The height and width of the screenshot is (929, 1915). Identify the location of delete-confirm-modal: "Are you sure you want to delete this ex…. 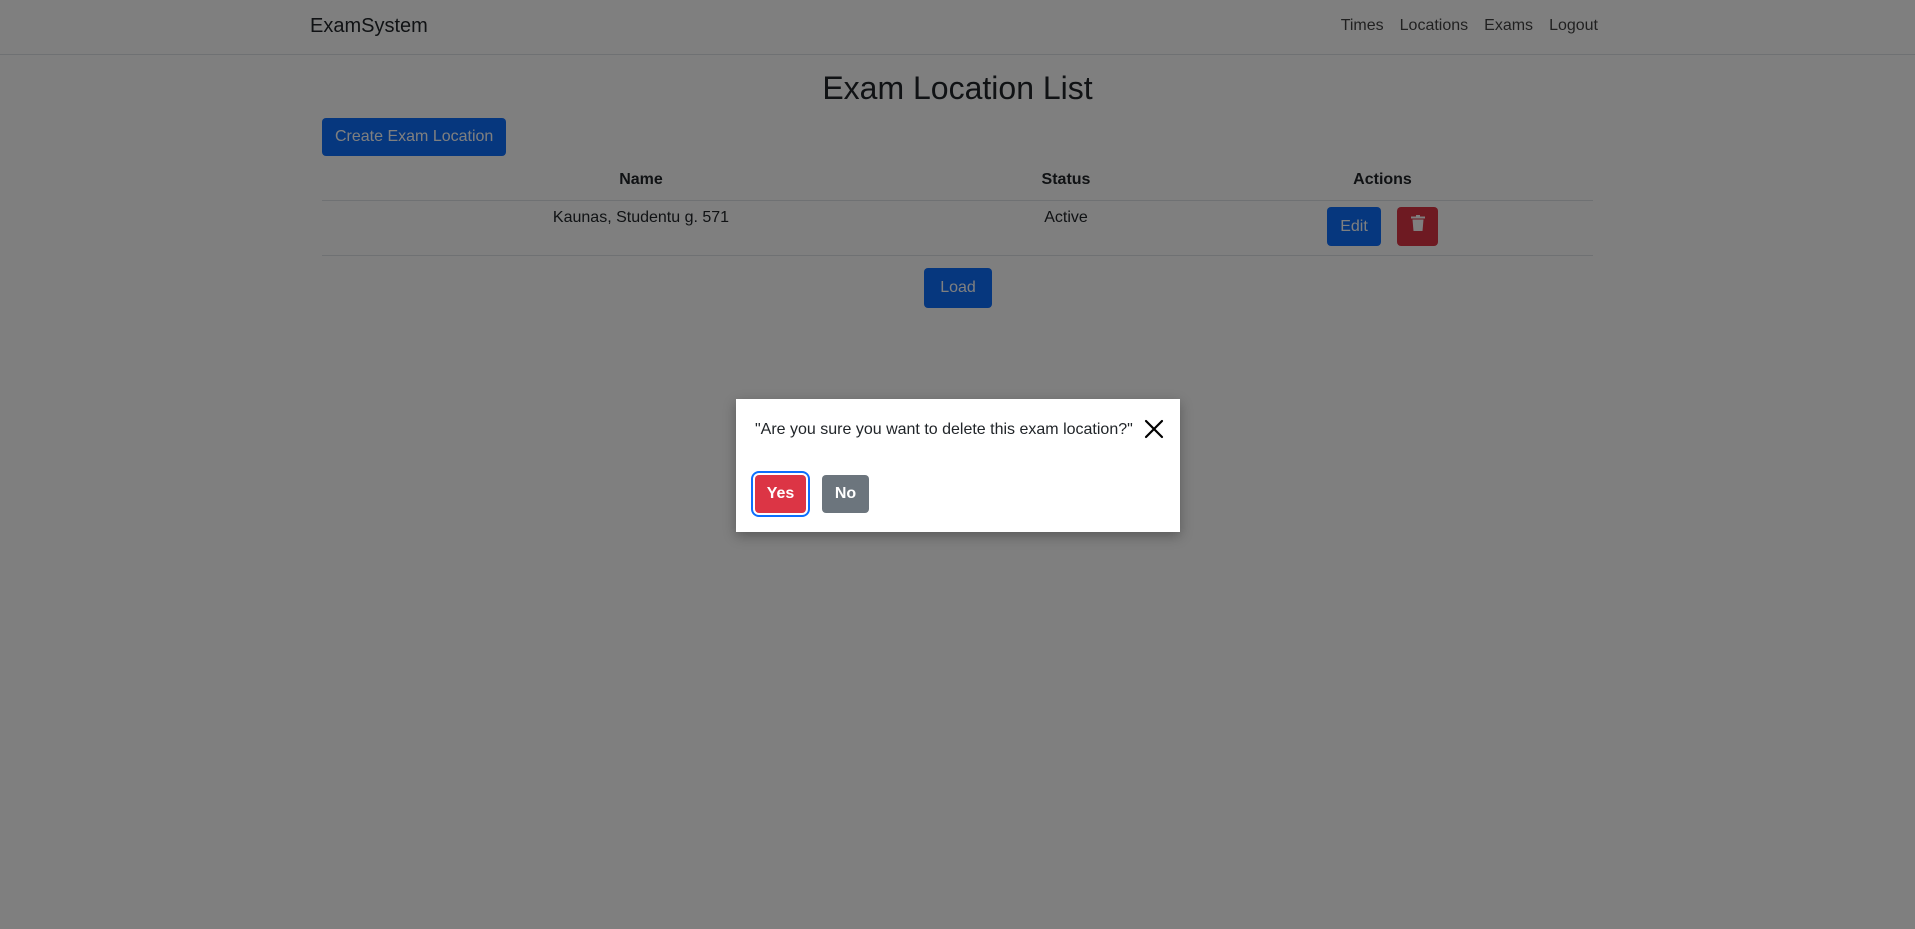
(958, 465).